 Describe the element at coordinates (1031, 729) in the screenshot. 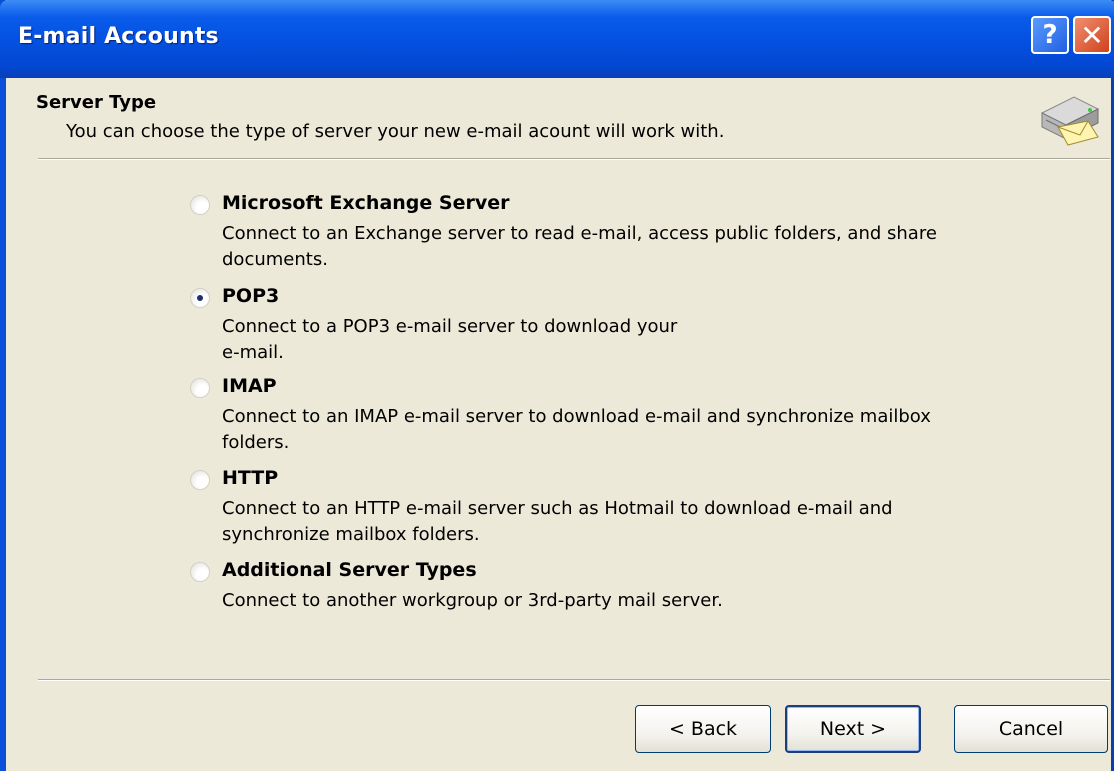

I see `cancel-button: Cancel` at that location.